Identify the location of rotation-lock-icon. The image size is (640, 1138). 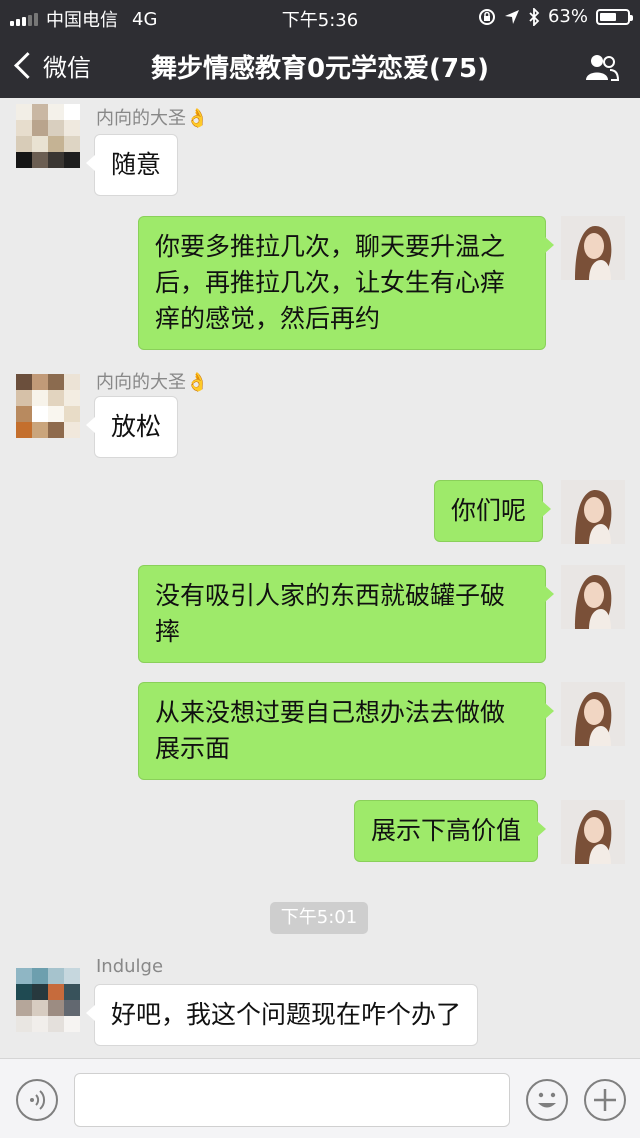
(486, 16).